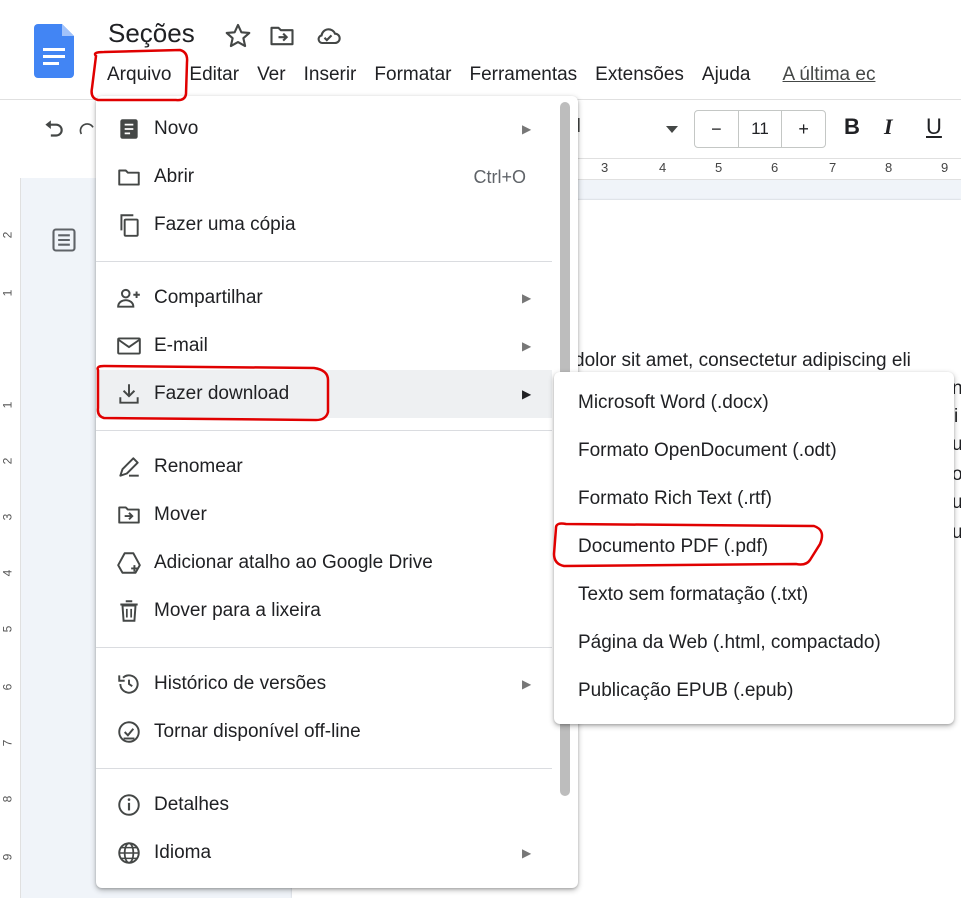 This screenshot has width=961, height=898. What do you see at coordinates (10, 538) in the screenshot?
I see `vertical-ruler` at bounding box center [10, 538].